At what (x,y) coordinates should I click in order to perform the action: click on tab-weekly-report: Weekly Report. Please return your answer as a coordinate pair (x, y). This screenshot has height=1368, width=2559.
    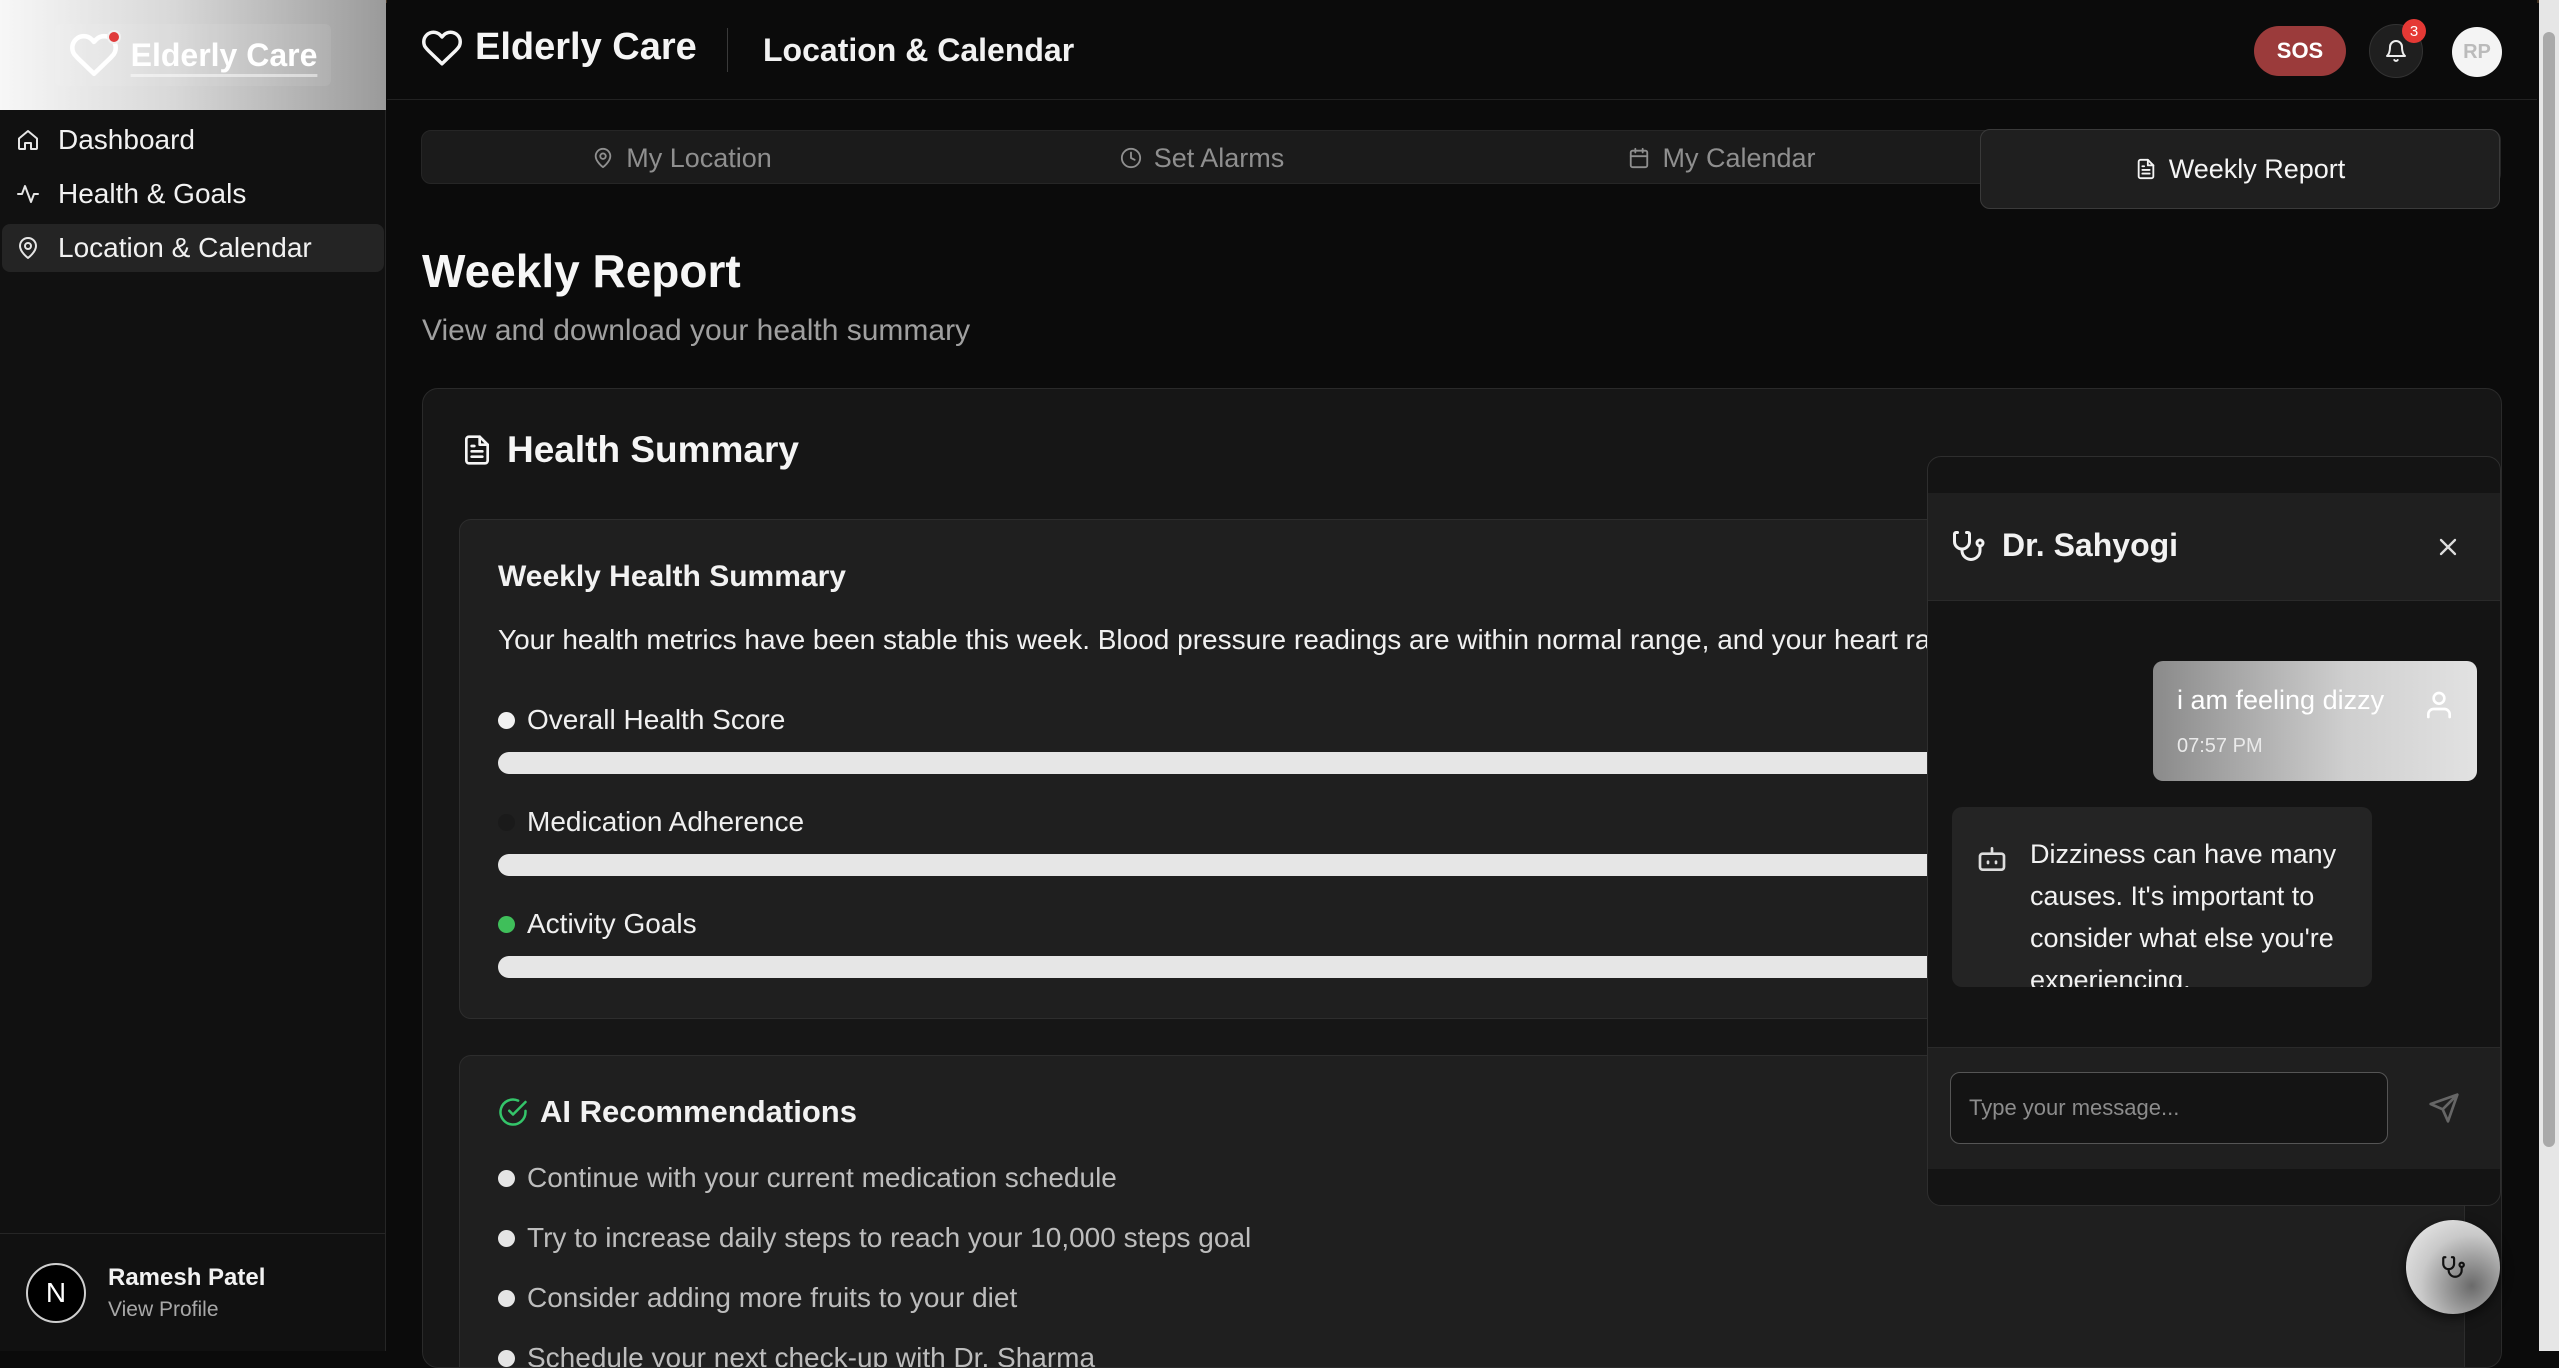
    Looking at the image, I should click on (2240, 169).